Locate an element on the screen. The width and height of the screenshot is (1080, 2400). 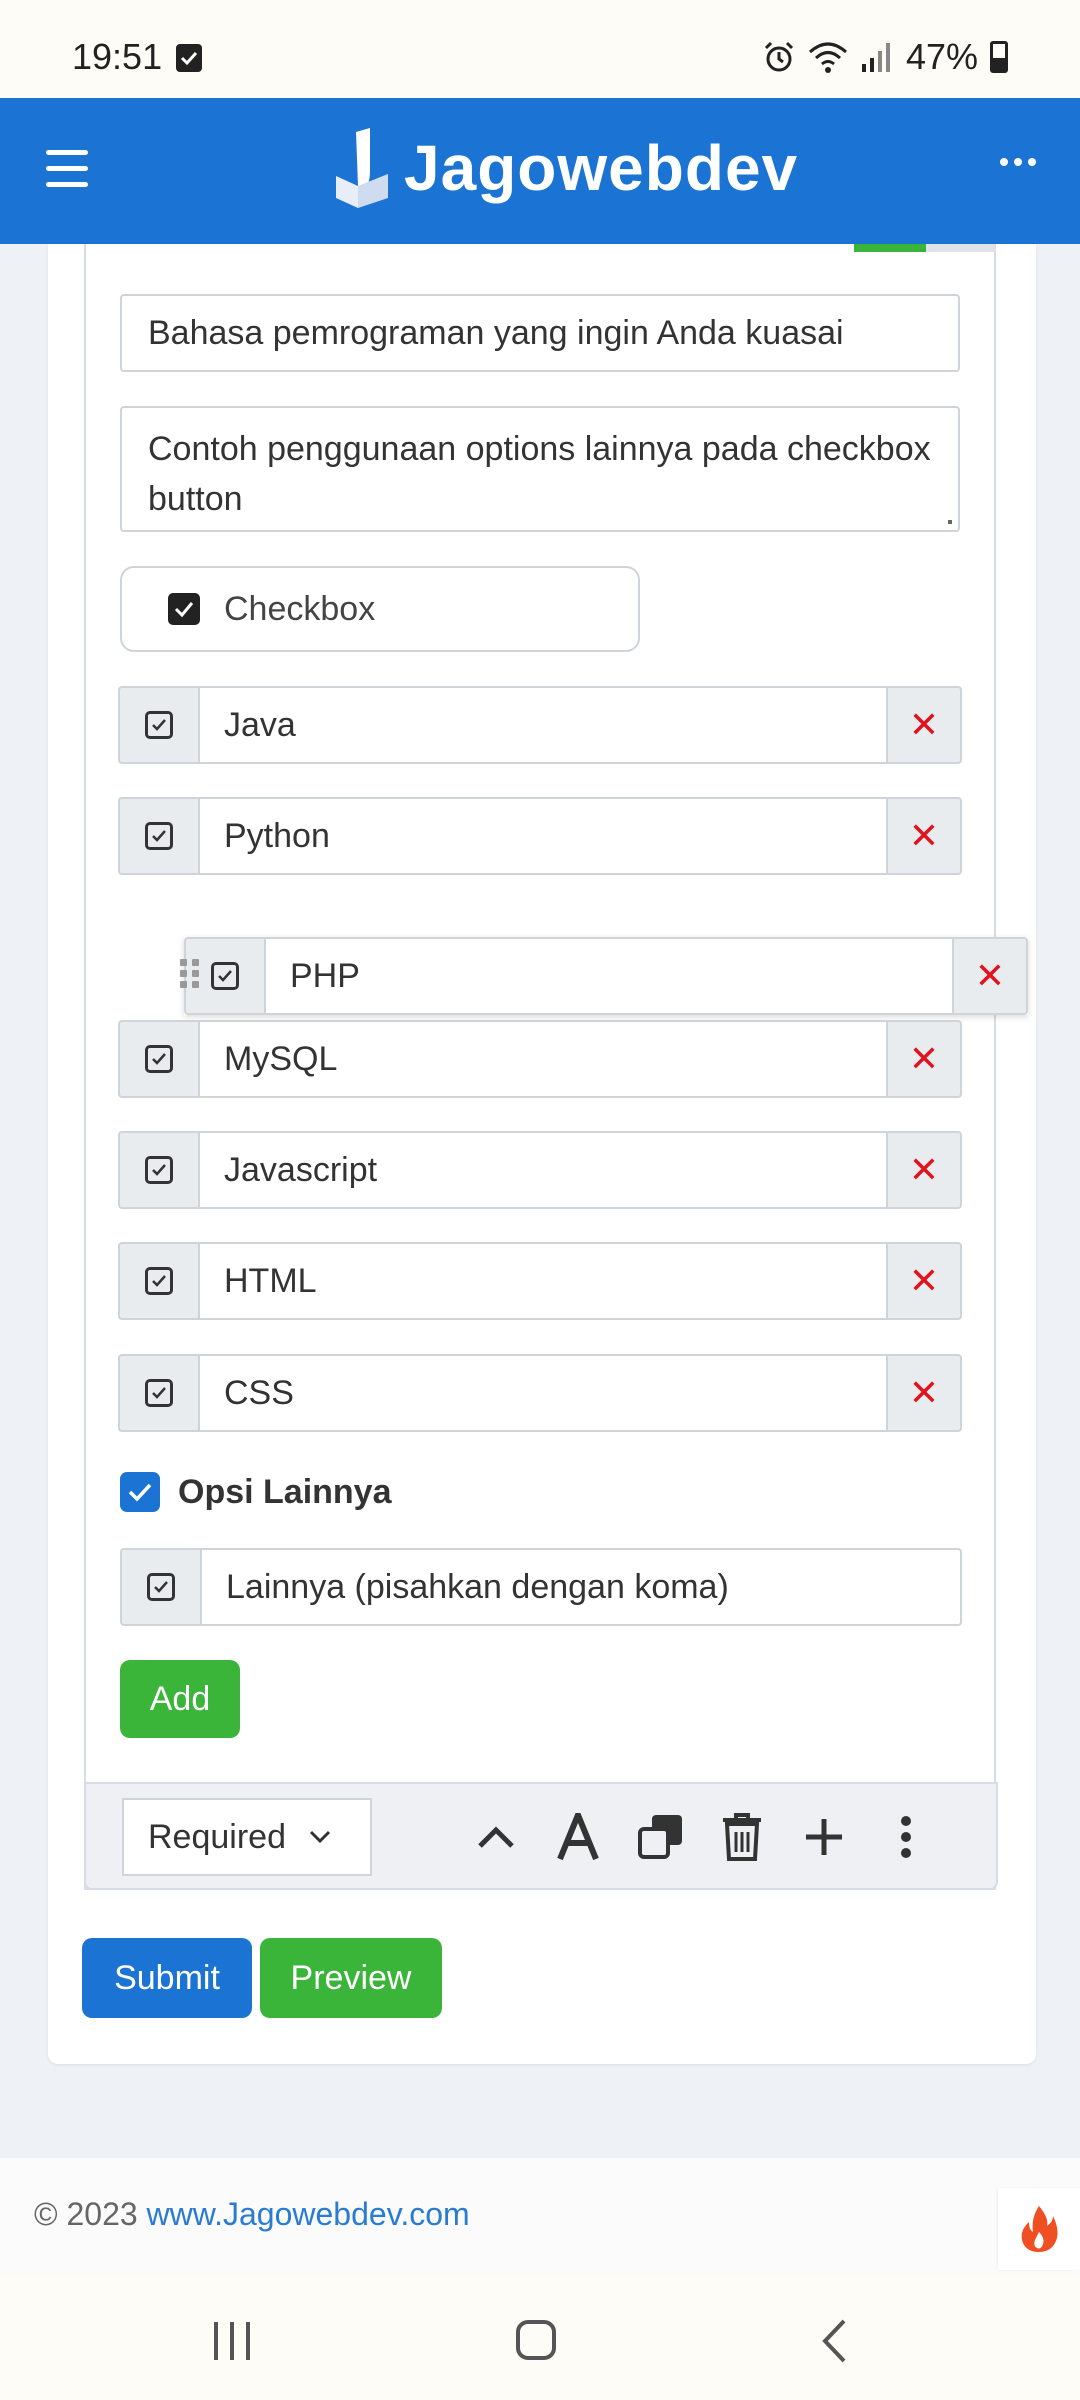
jagowebdev-logo-icon is located at coordinates (362, 168).